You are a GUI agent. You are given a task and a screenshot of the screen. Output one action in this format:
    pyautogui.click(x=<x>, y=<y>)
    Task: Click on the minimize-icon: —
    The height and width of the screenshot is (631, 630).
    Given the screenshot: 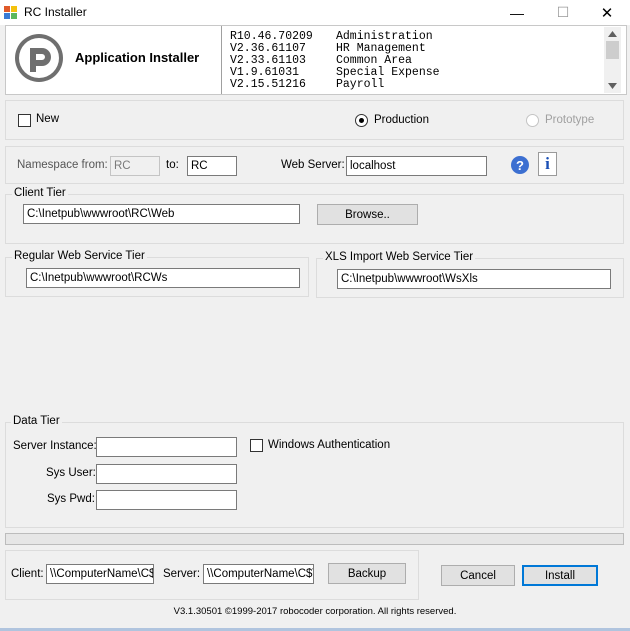 What is the action you would take?
    pyautogui.click(x=517, y=12)
    